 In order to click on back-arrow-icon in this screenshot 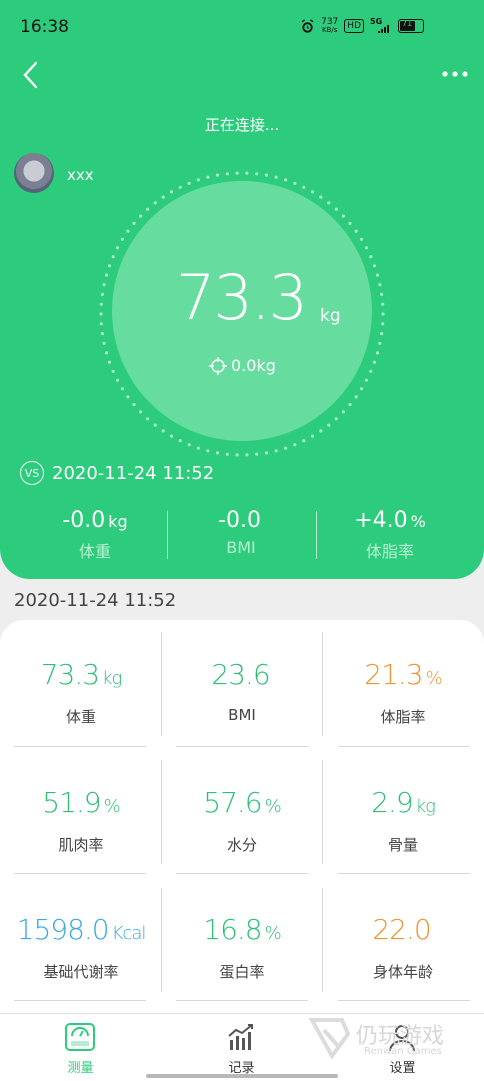, I will do `click(31, 75)`.